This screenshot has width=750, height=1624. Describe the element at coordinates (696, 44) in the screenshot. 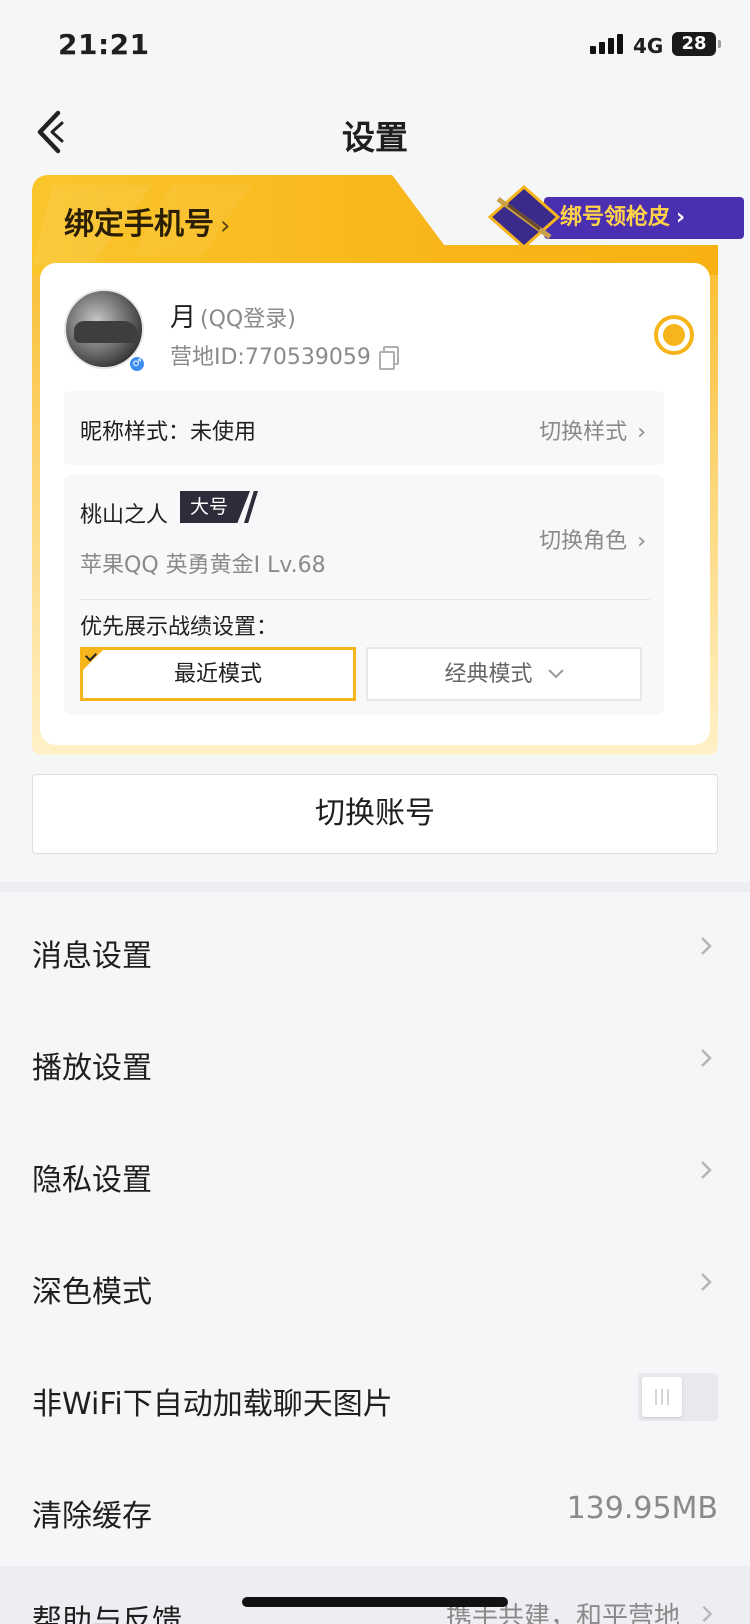

I see `battery-icon: 28` at that location.